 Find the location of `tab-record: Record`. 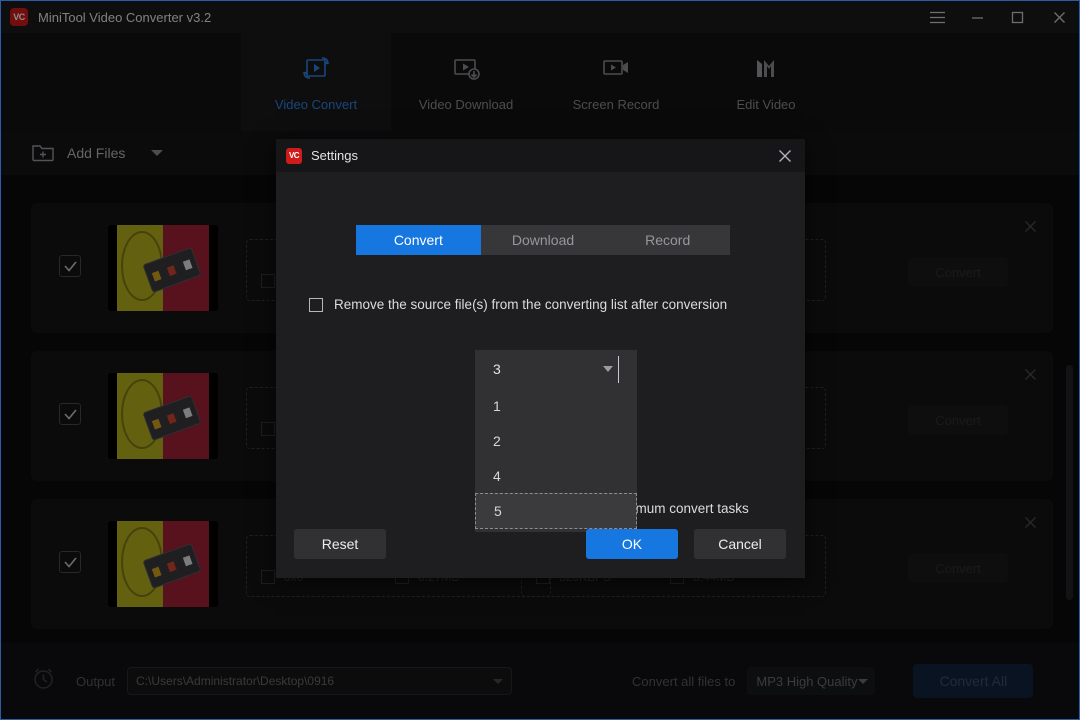

tab-record: Record is located at coordinates (667, 240).